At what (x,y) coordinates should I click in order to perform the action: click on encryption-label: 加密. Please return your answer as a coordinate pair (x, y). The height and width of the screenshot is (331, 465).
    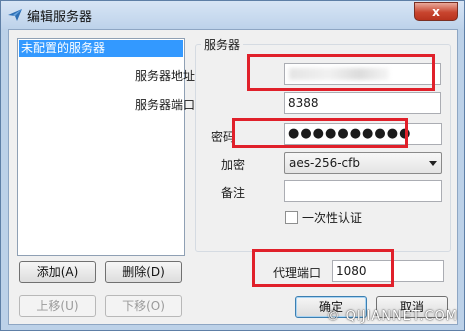
    Looking at the image, I should click on (232, 165).